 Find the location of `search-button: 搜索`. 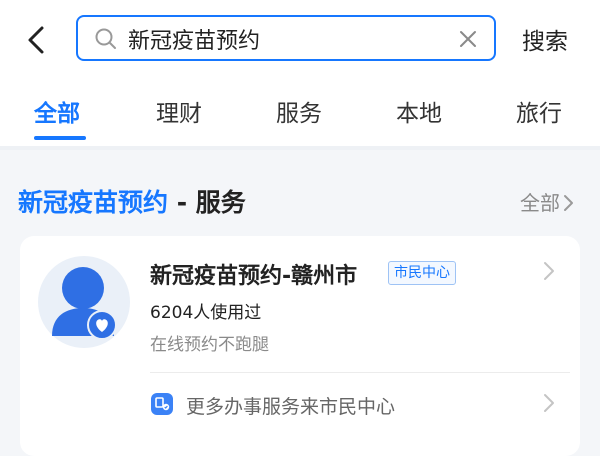

search-button: 搜索 is located at coordinates (545, 39).